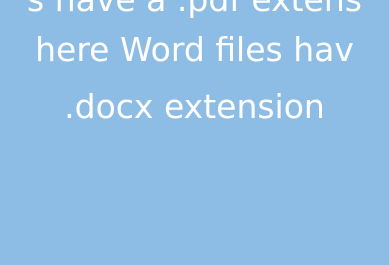 The height and width of the screenshot is (265, 389). What do you see at coordinates (194, 106) in the screenshot?
I see `caption-line-3: .docx extension` at bounding box center [194, 106].